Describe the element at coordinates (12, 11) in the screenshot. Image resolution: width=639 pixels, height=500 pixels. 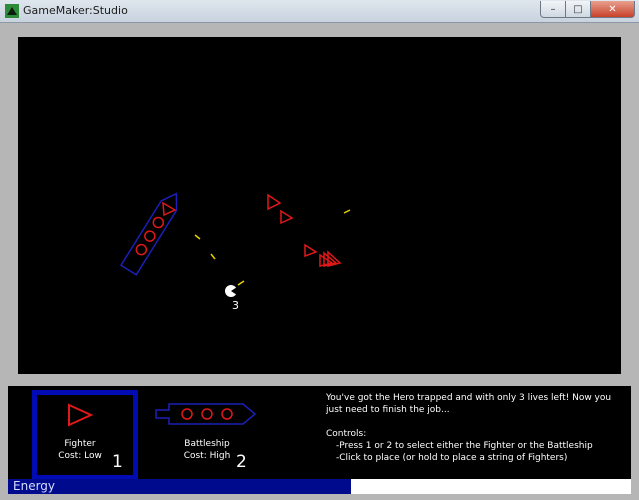
I see `gamemaker-app-icon` at that location.